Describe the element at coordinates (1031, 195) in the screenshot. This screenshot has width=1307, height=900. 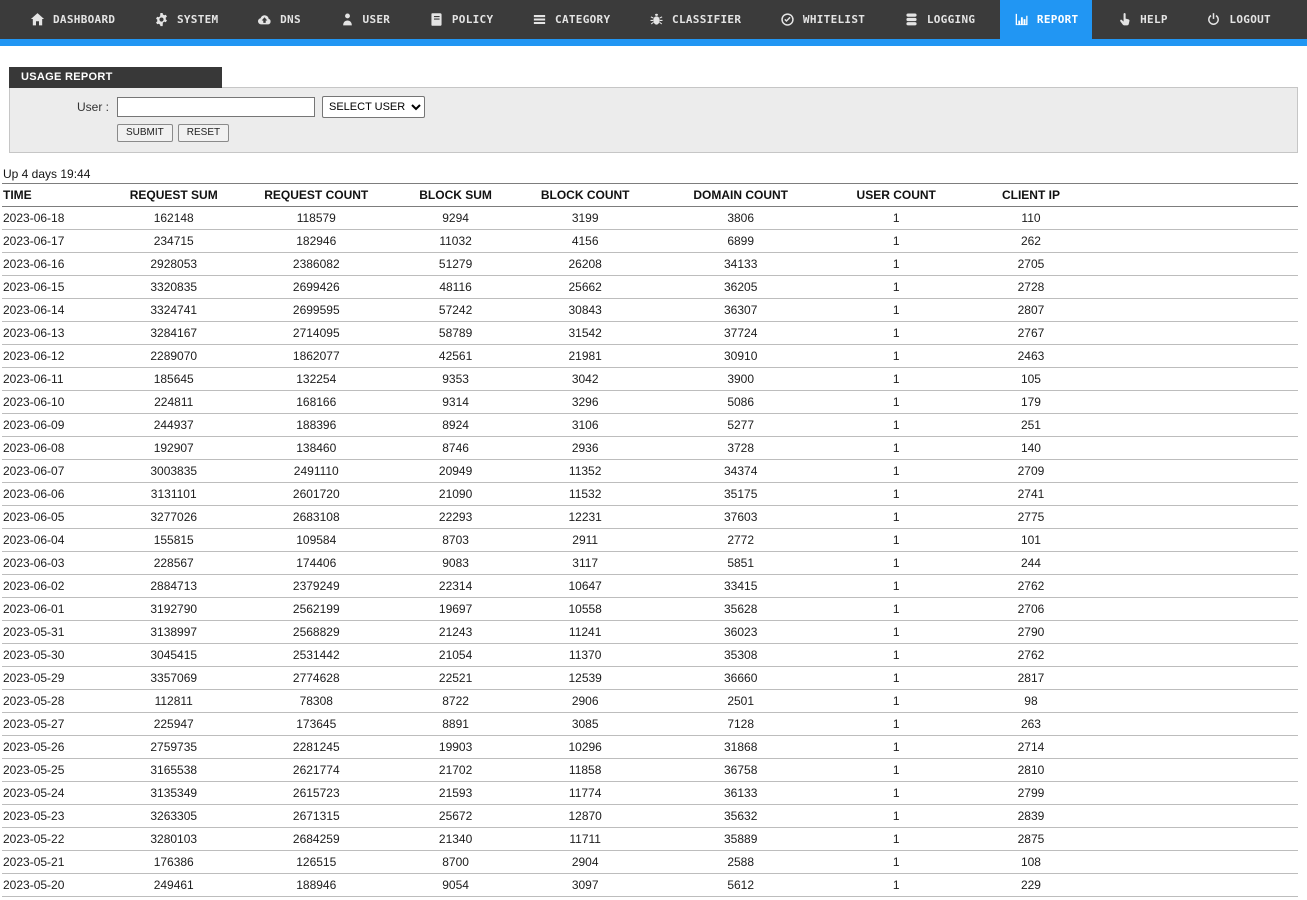
I see `column-header: CLIENT IP` at that location.